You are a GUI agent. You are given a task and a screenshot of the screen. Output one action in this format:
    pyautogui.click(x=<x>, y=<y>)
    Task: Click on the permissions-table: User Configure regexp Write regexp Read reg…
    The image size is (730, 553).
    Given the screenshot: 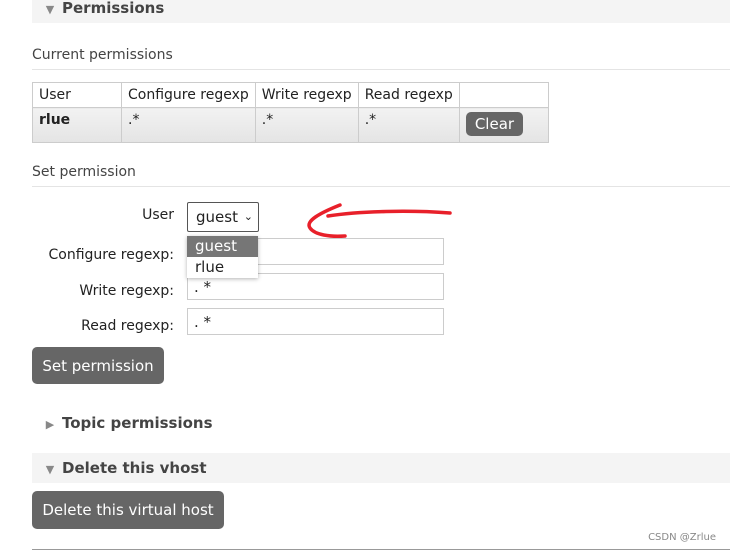 What is the action you would take?
    pyautogui.click(x=290, y=112)
    